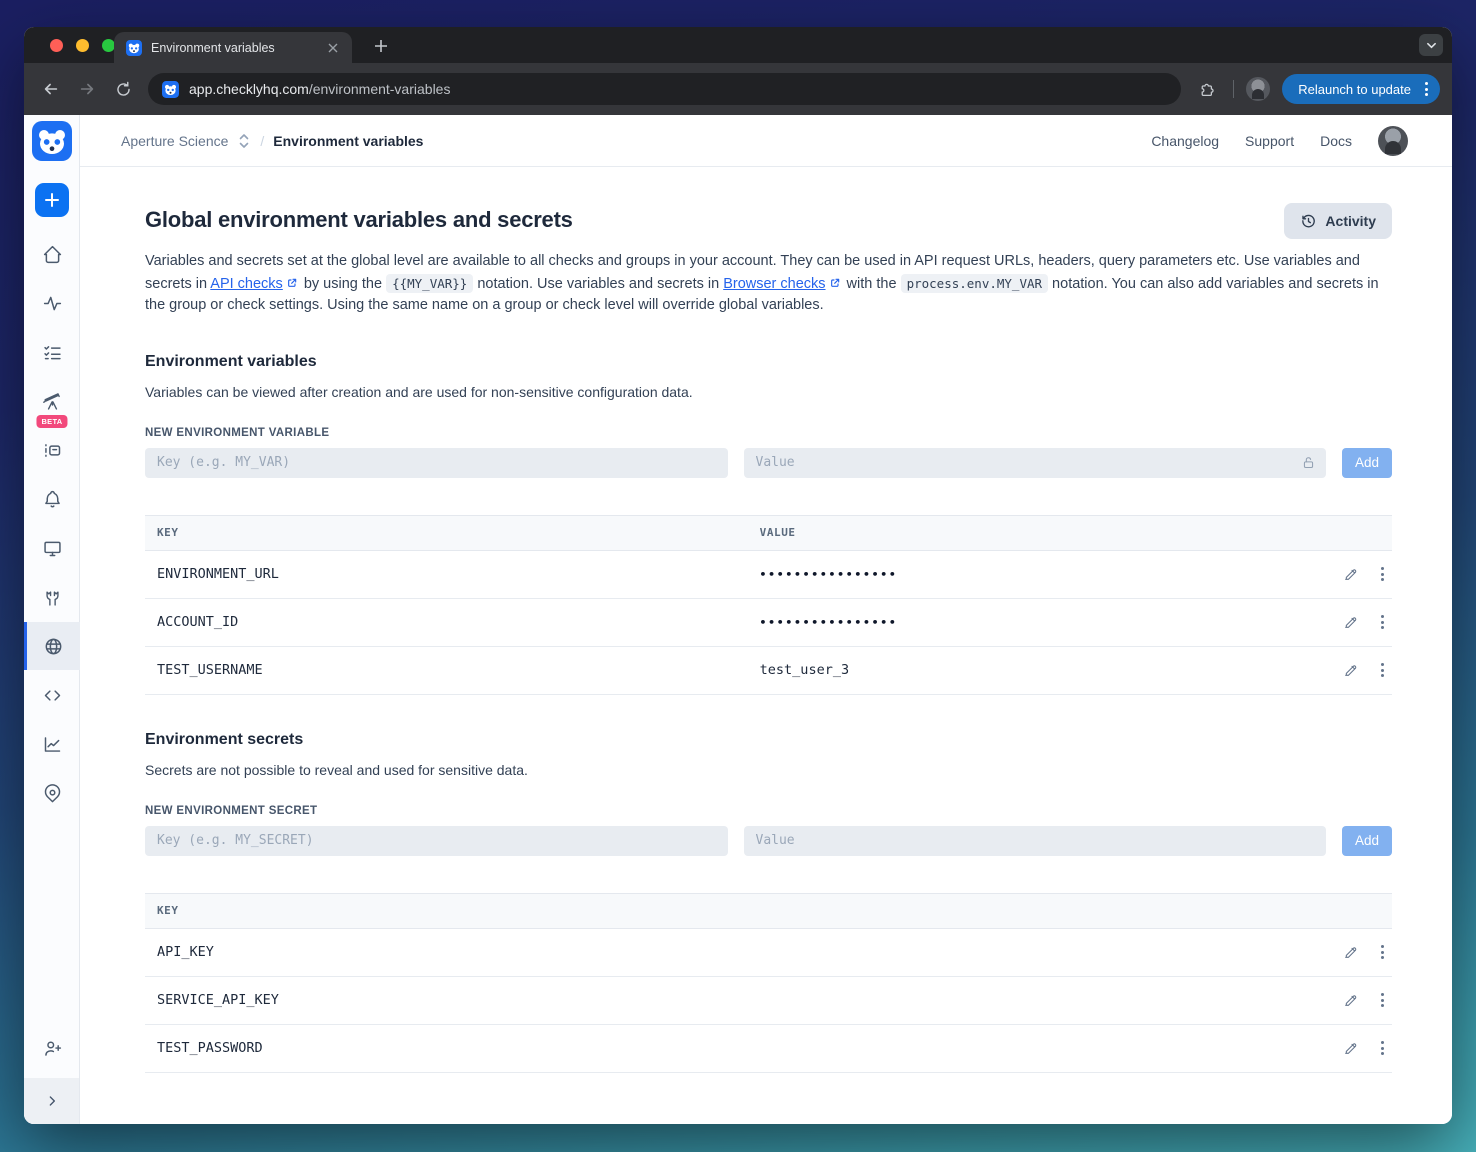 The width and height of the screenshot is (1476, 1152). I want to click on minimize-window-button, so click(82, 45).